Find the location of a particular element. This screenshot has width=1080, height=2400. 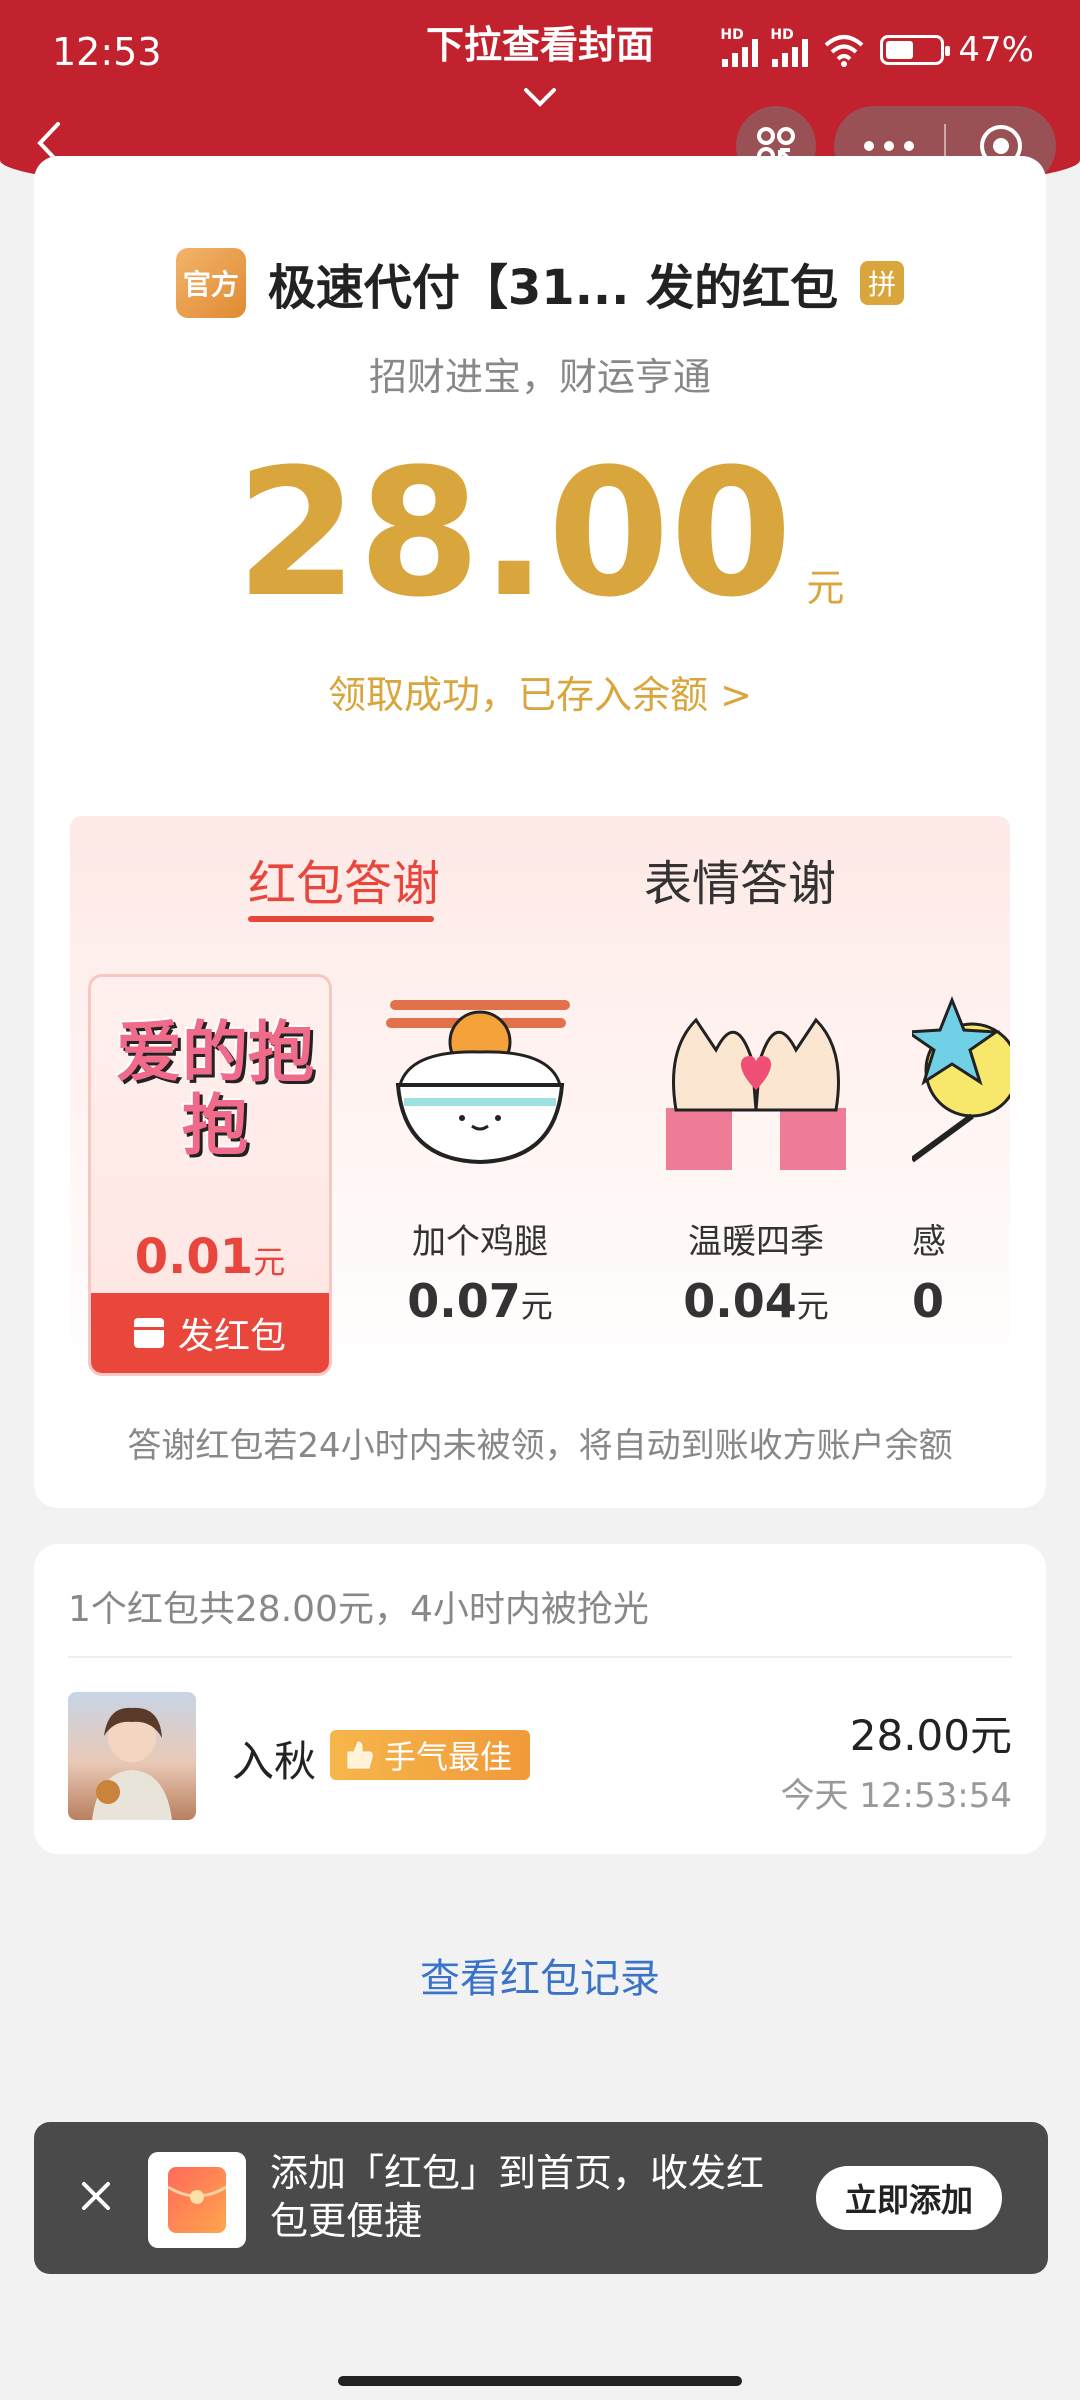

sender-name: 极速代付【31... 发的红包 is located at coordinates (553, 288).